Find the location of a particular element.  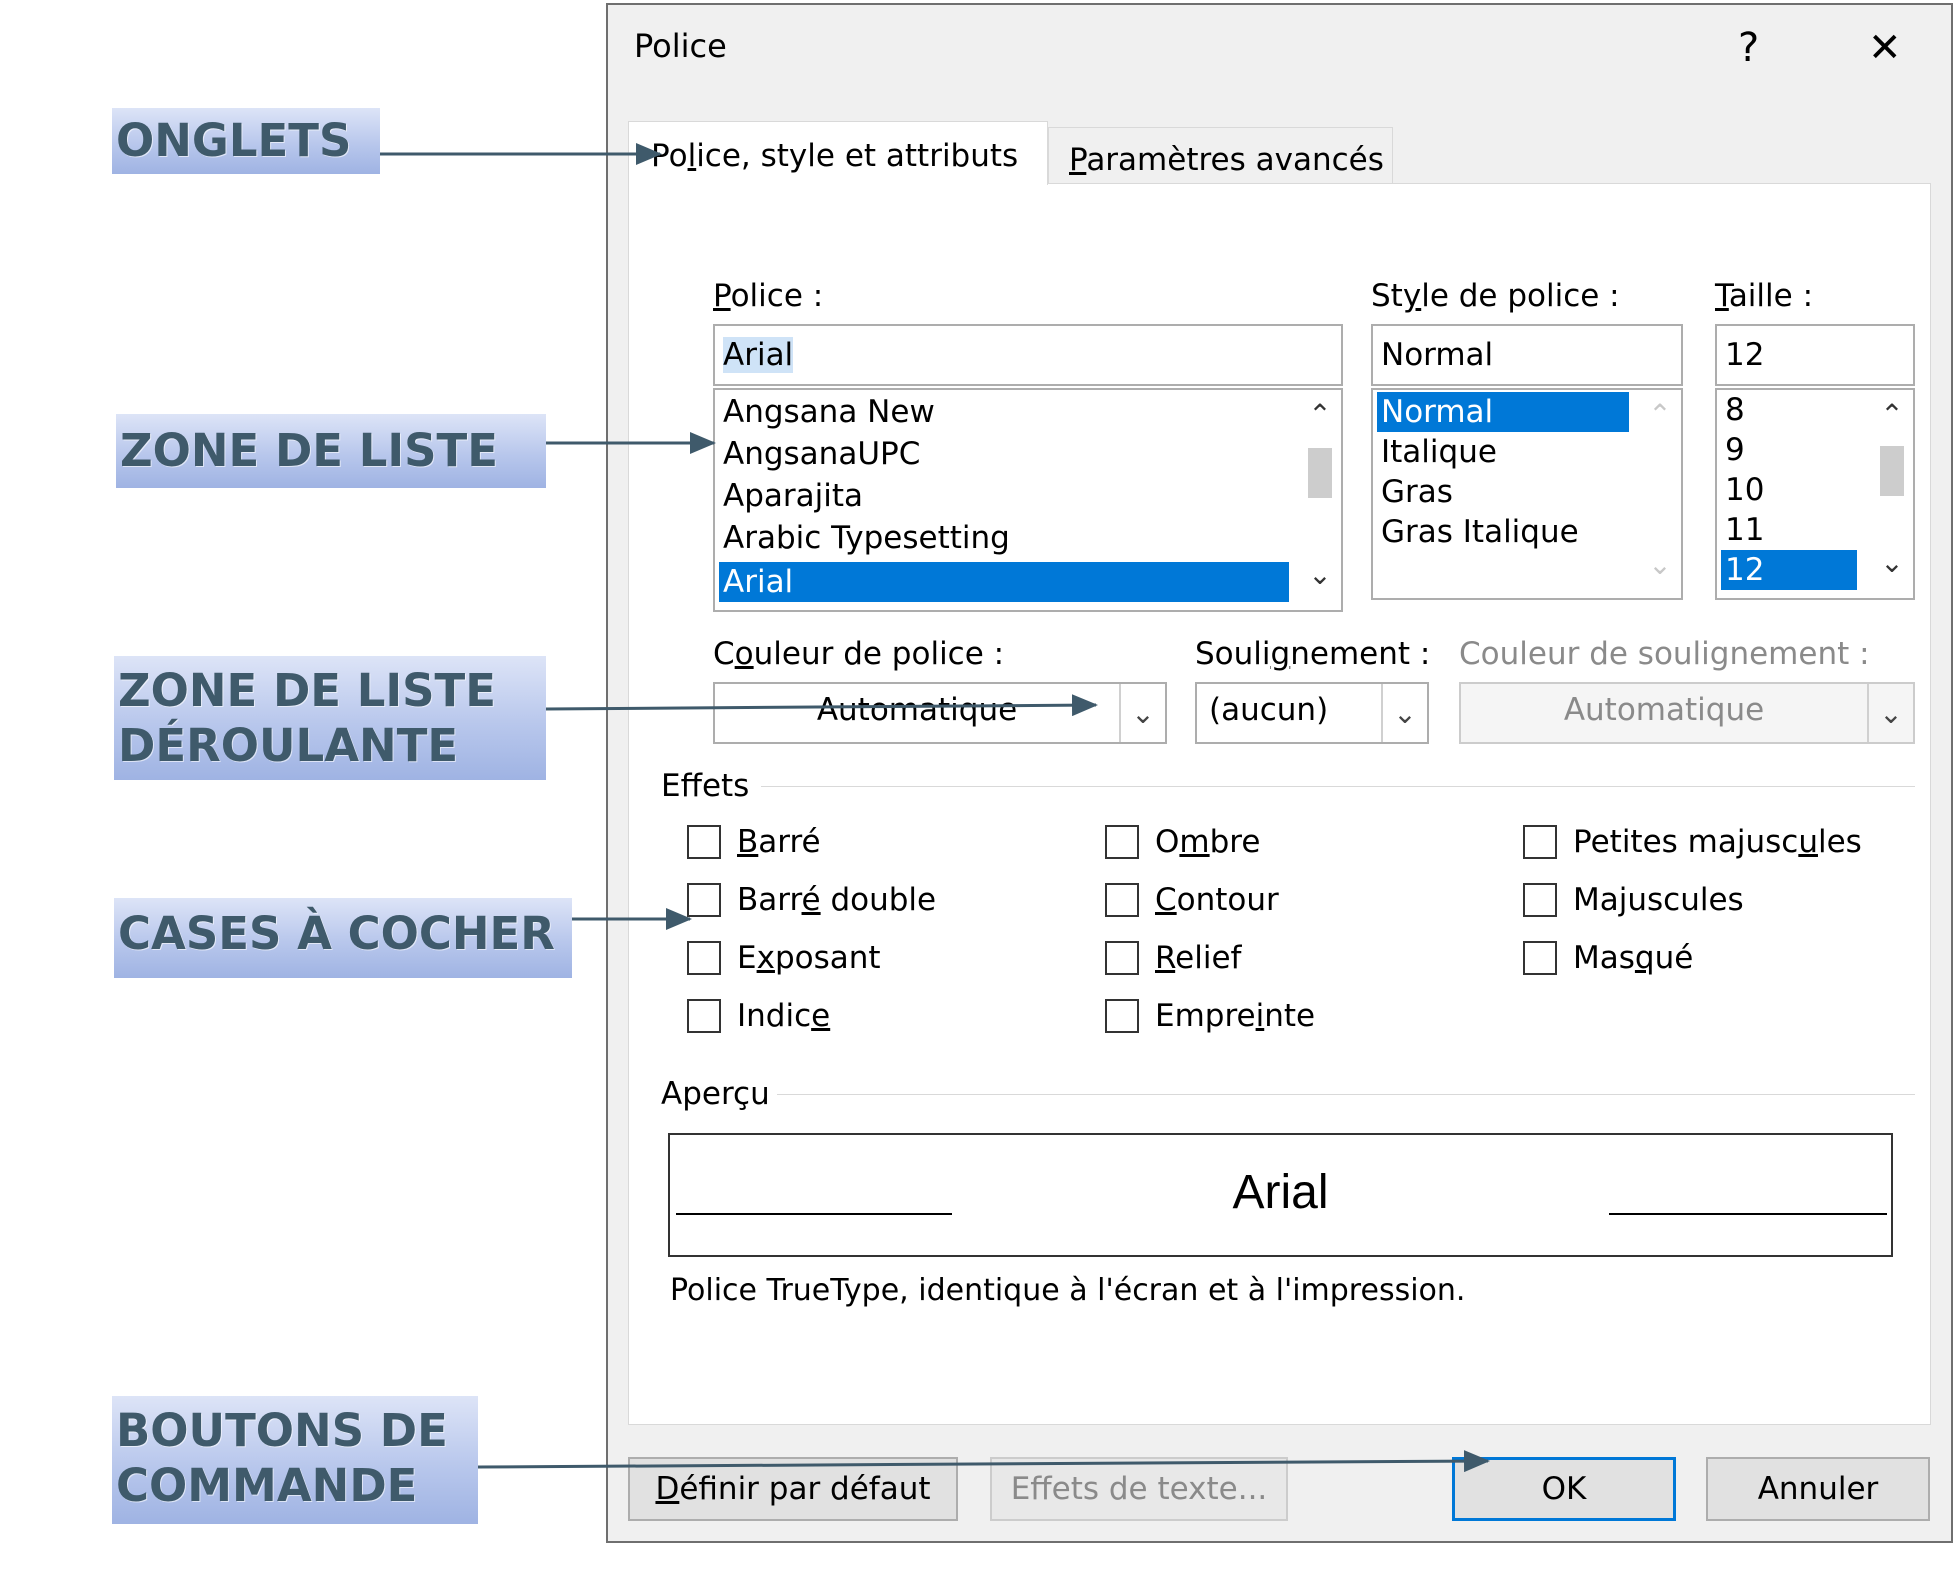

annotation-boutons-de-commande: BOUTONS DE COMMANDE is located at coordinates (295, 1460).